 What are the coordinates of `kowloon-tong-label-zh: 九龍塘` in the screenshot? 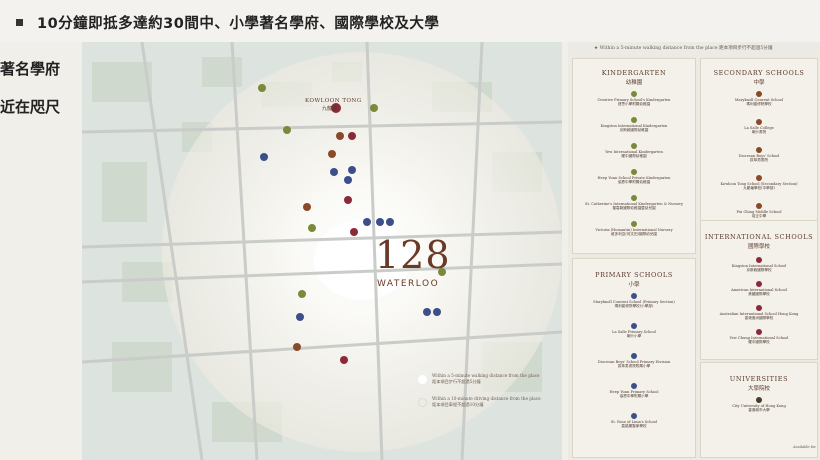 It's located at (330, 109).